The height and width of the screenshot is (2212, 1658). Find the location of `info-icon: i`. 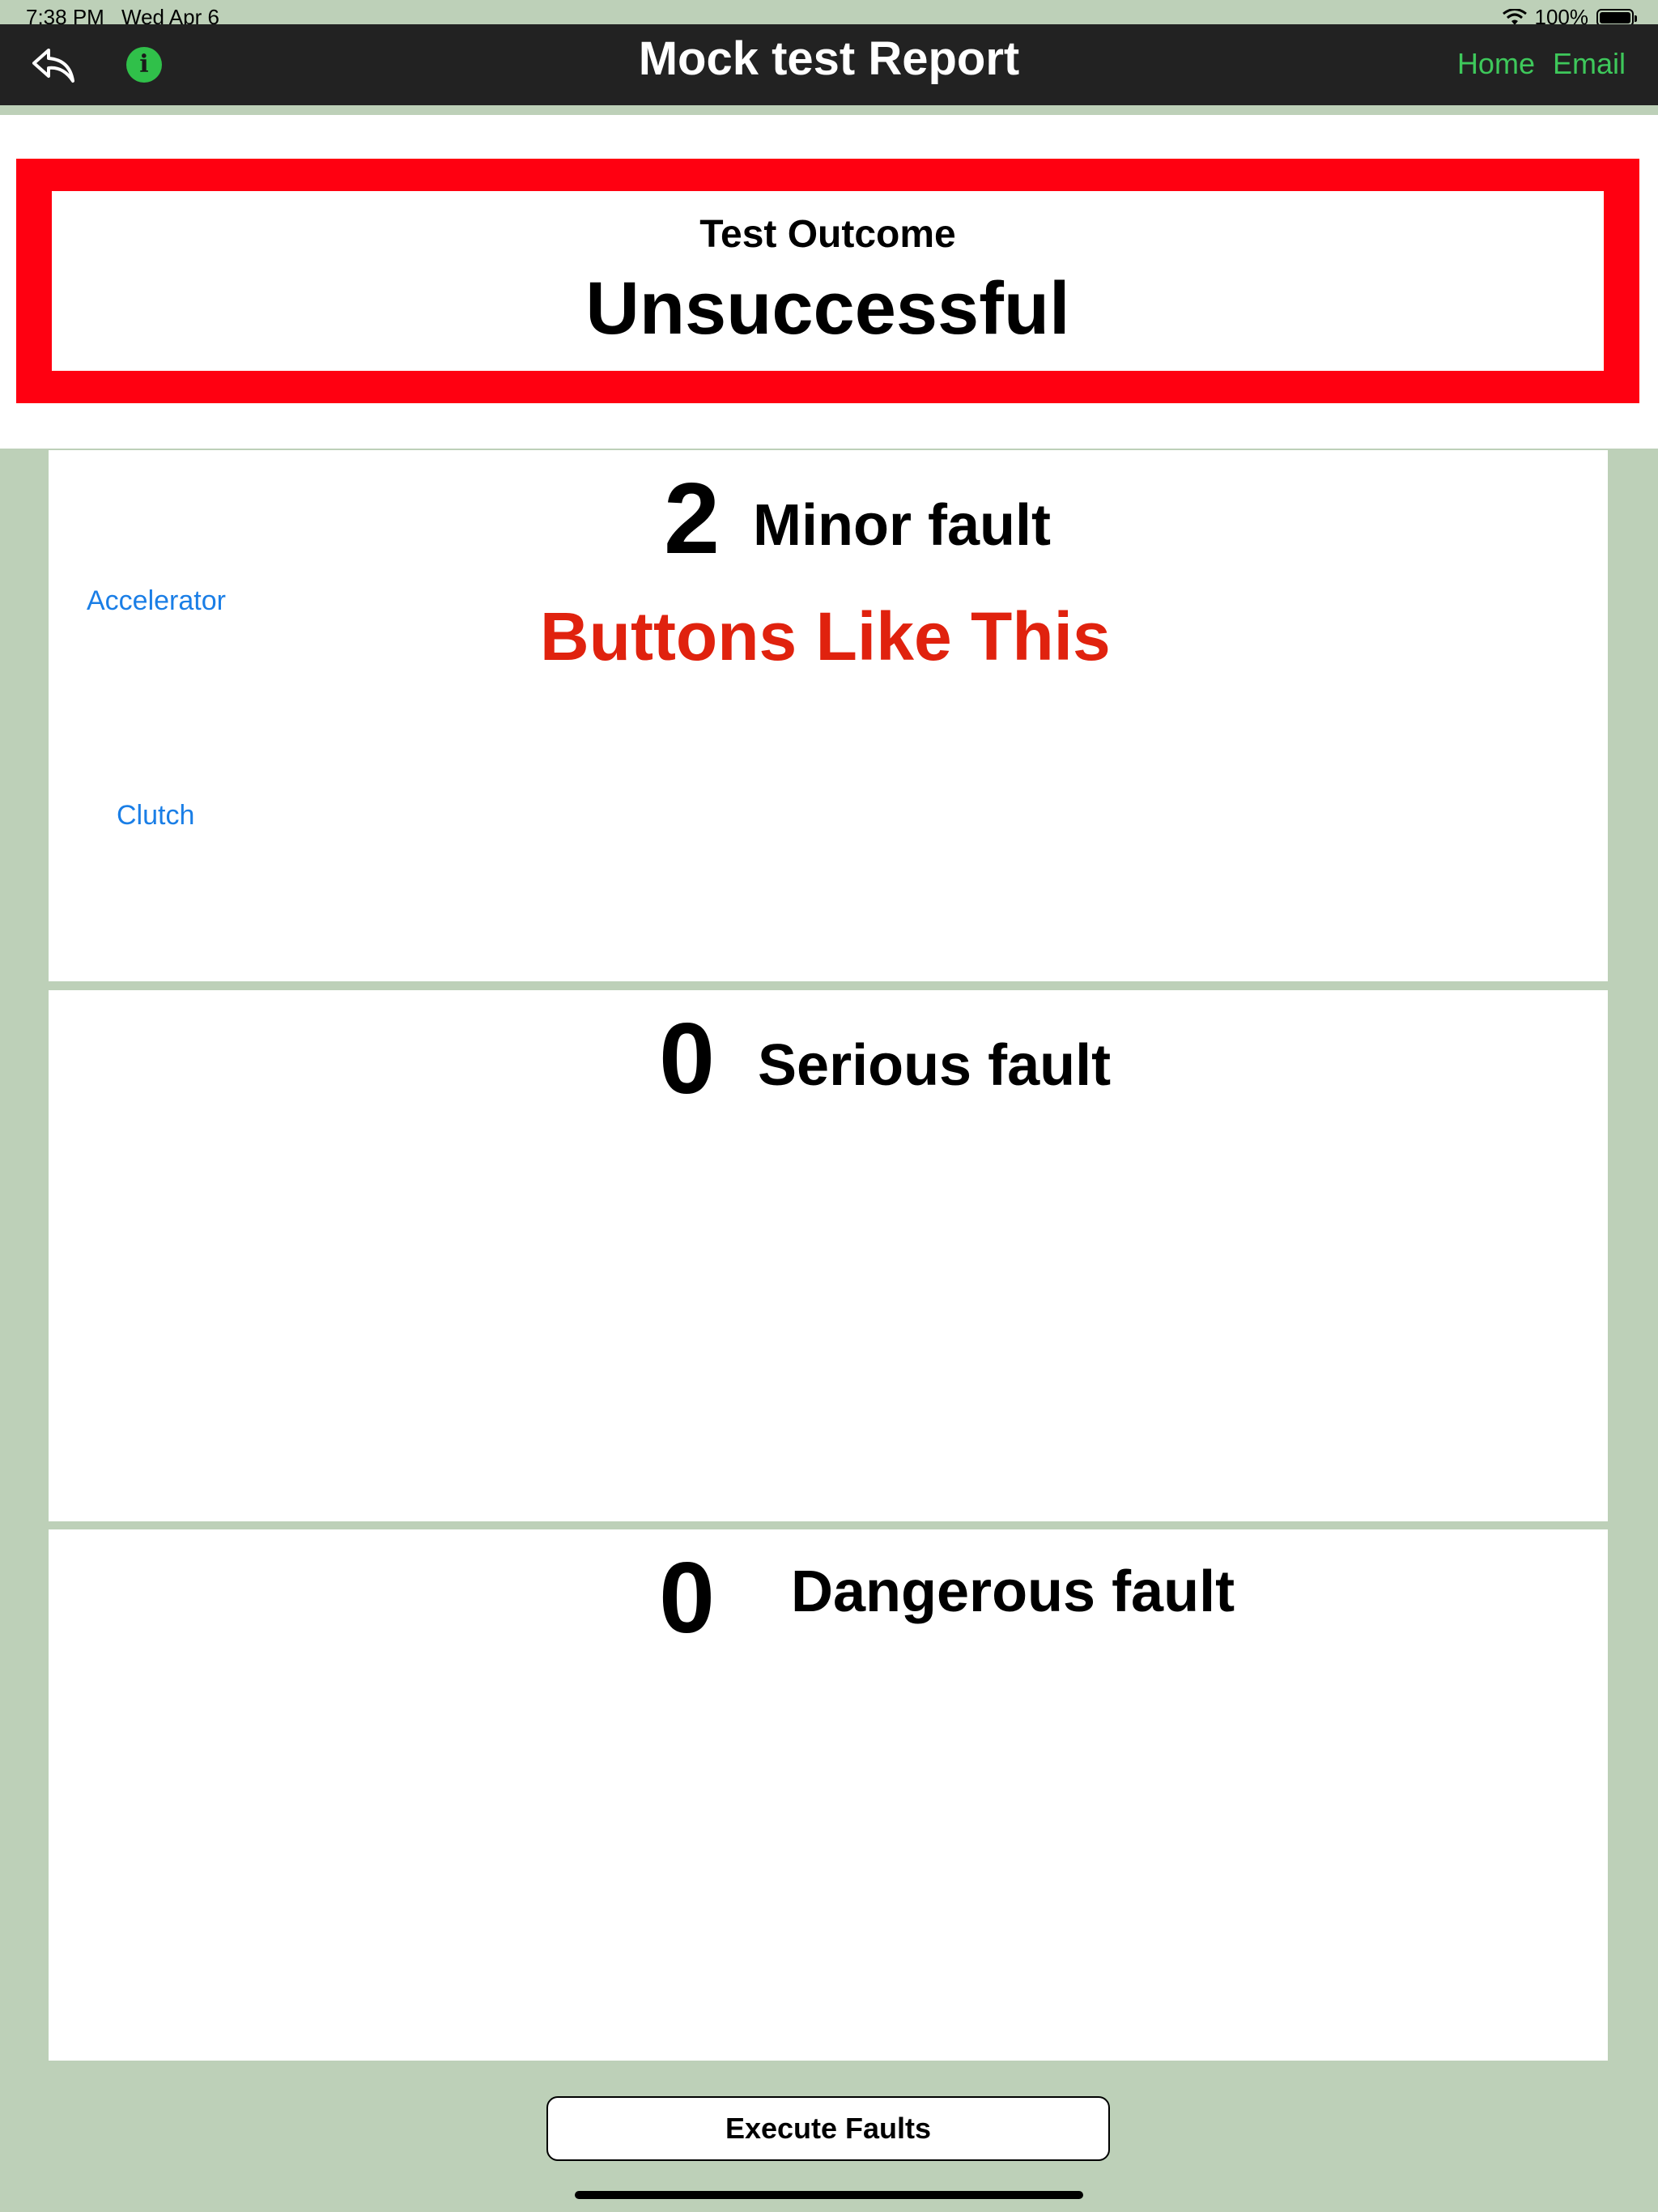

info-icon: i is located at coordinates (144, 65).